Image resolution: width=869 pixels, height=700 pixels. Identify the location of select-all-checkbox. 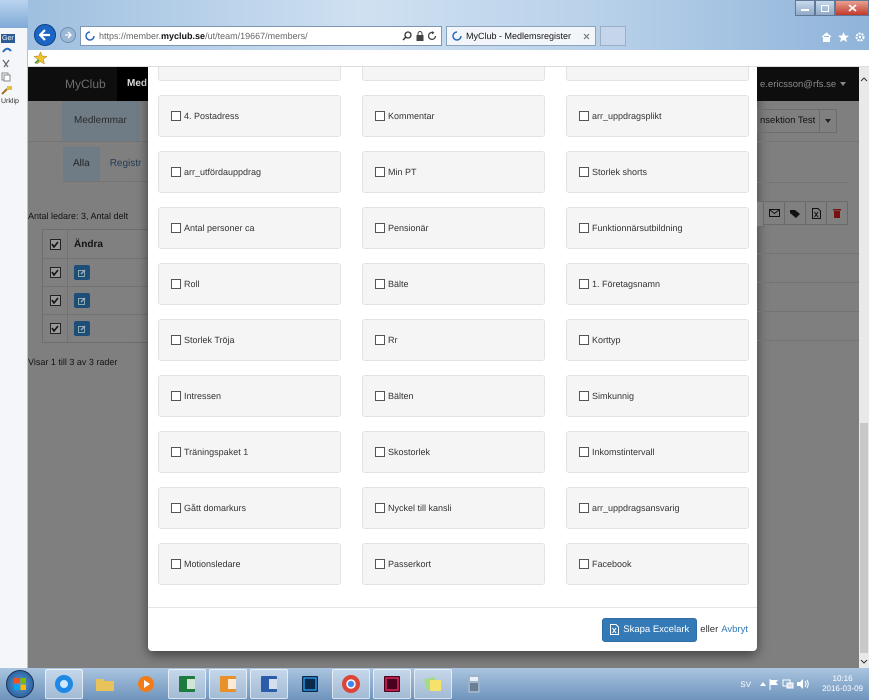
(55, 244).